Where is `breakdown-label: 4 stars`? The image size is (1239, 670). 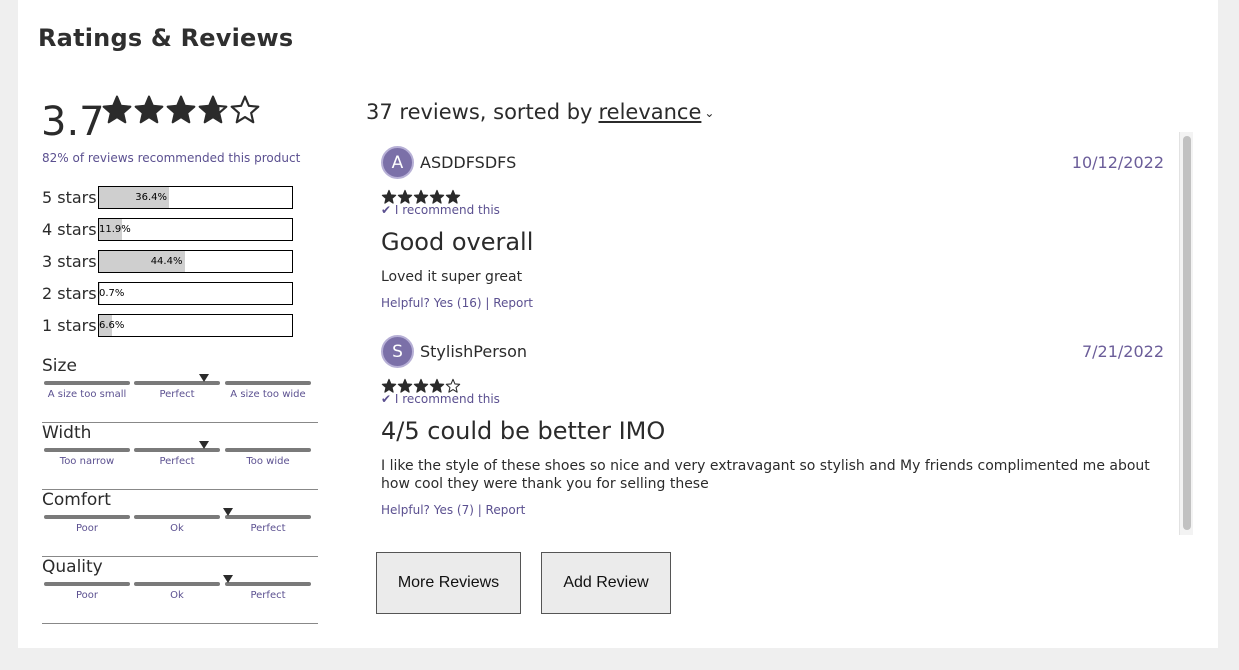 breakdown-label: 4 stars is located at coordinates (69, 229).